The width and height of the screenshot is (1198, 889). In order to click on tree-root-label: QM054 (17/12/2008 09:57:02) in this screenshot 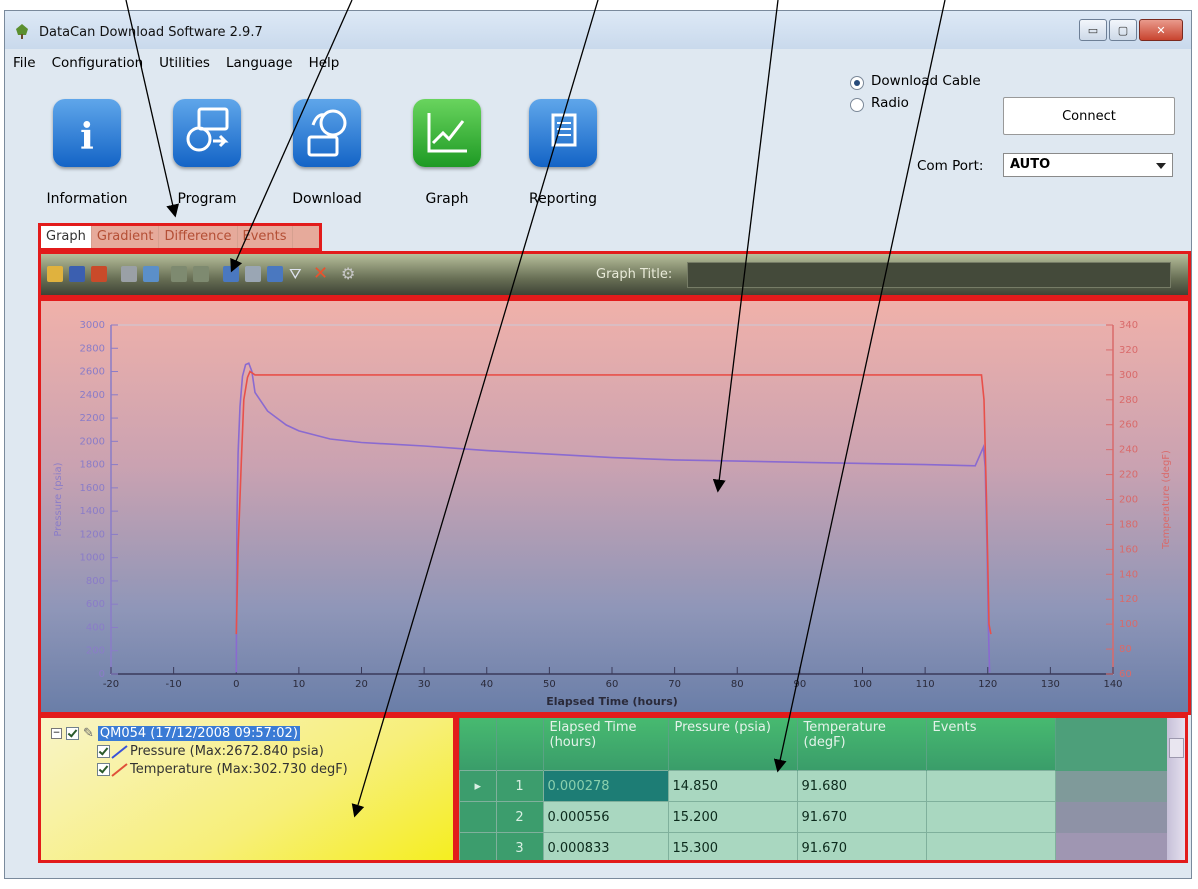, I will do `click(198, 733)`.